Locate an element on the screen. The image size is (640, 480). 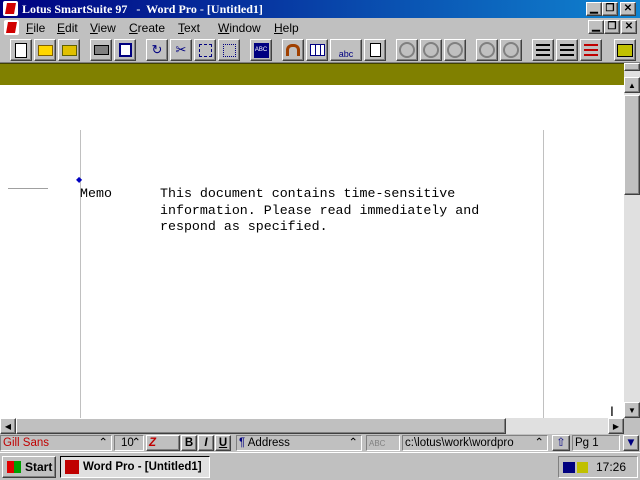
windows-logo-icon is located at coordinates (14, 467).